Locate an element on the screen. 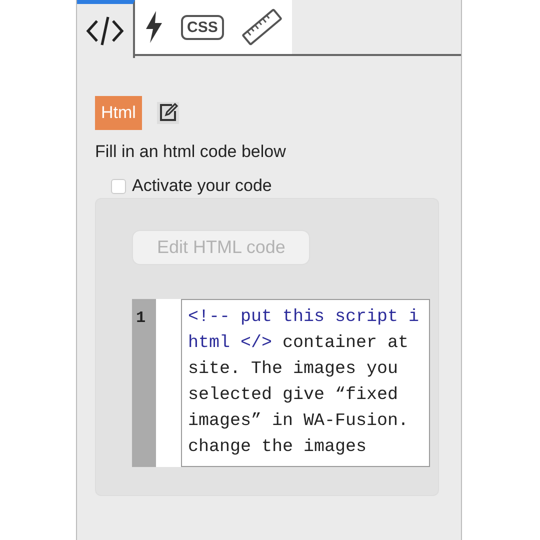  tab: CSS is located at coordinates (202, 27).